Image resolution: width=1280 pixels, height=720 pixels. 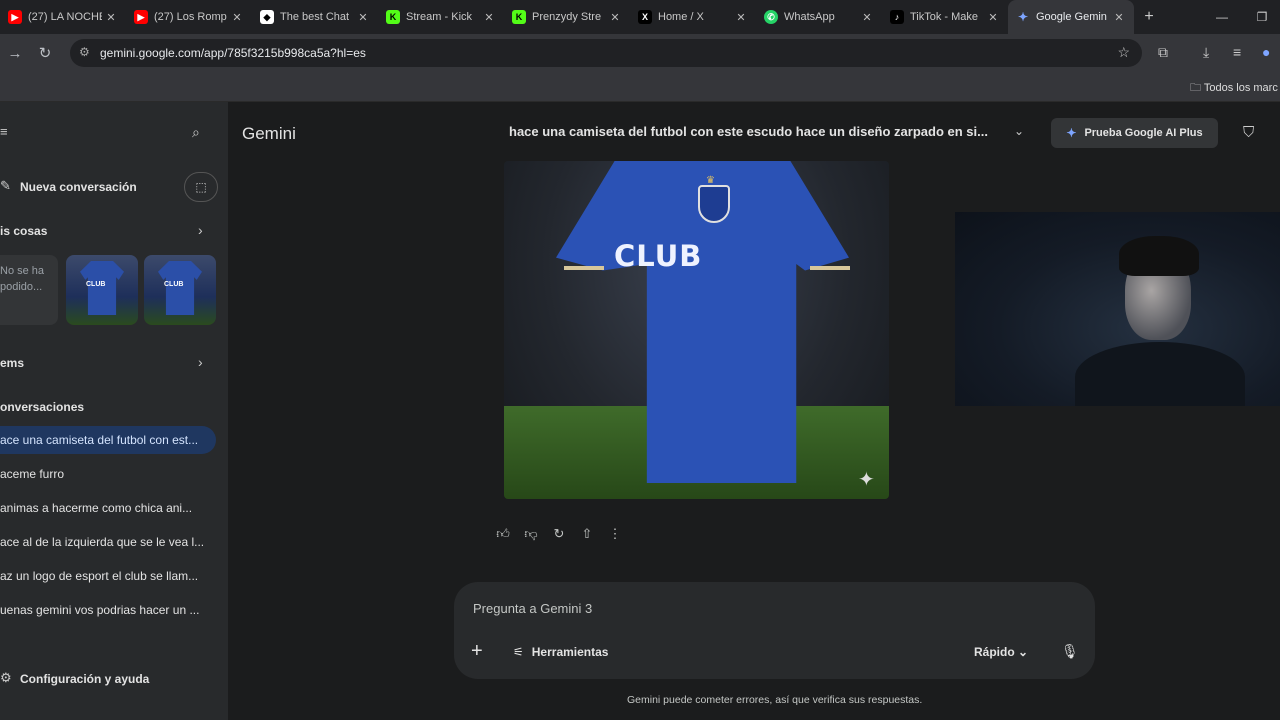 I want to click on gems-heading: ems, so click(x=12, y=363).